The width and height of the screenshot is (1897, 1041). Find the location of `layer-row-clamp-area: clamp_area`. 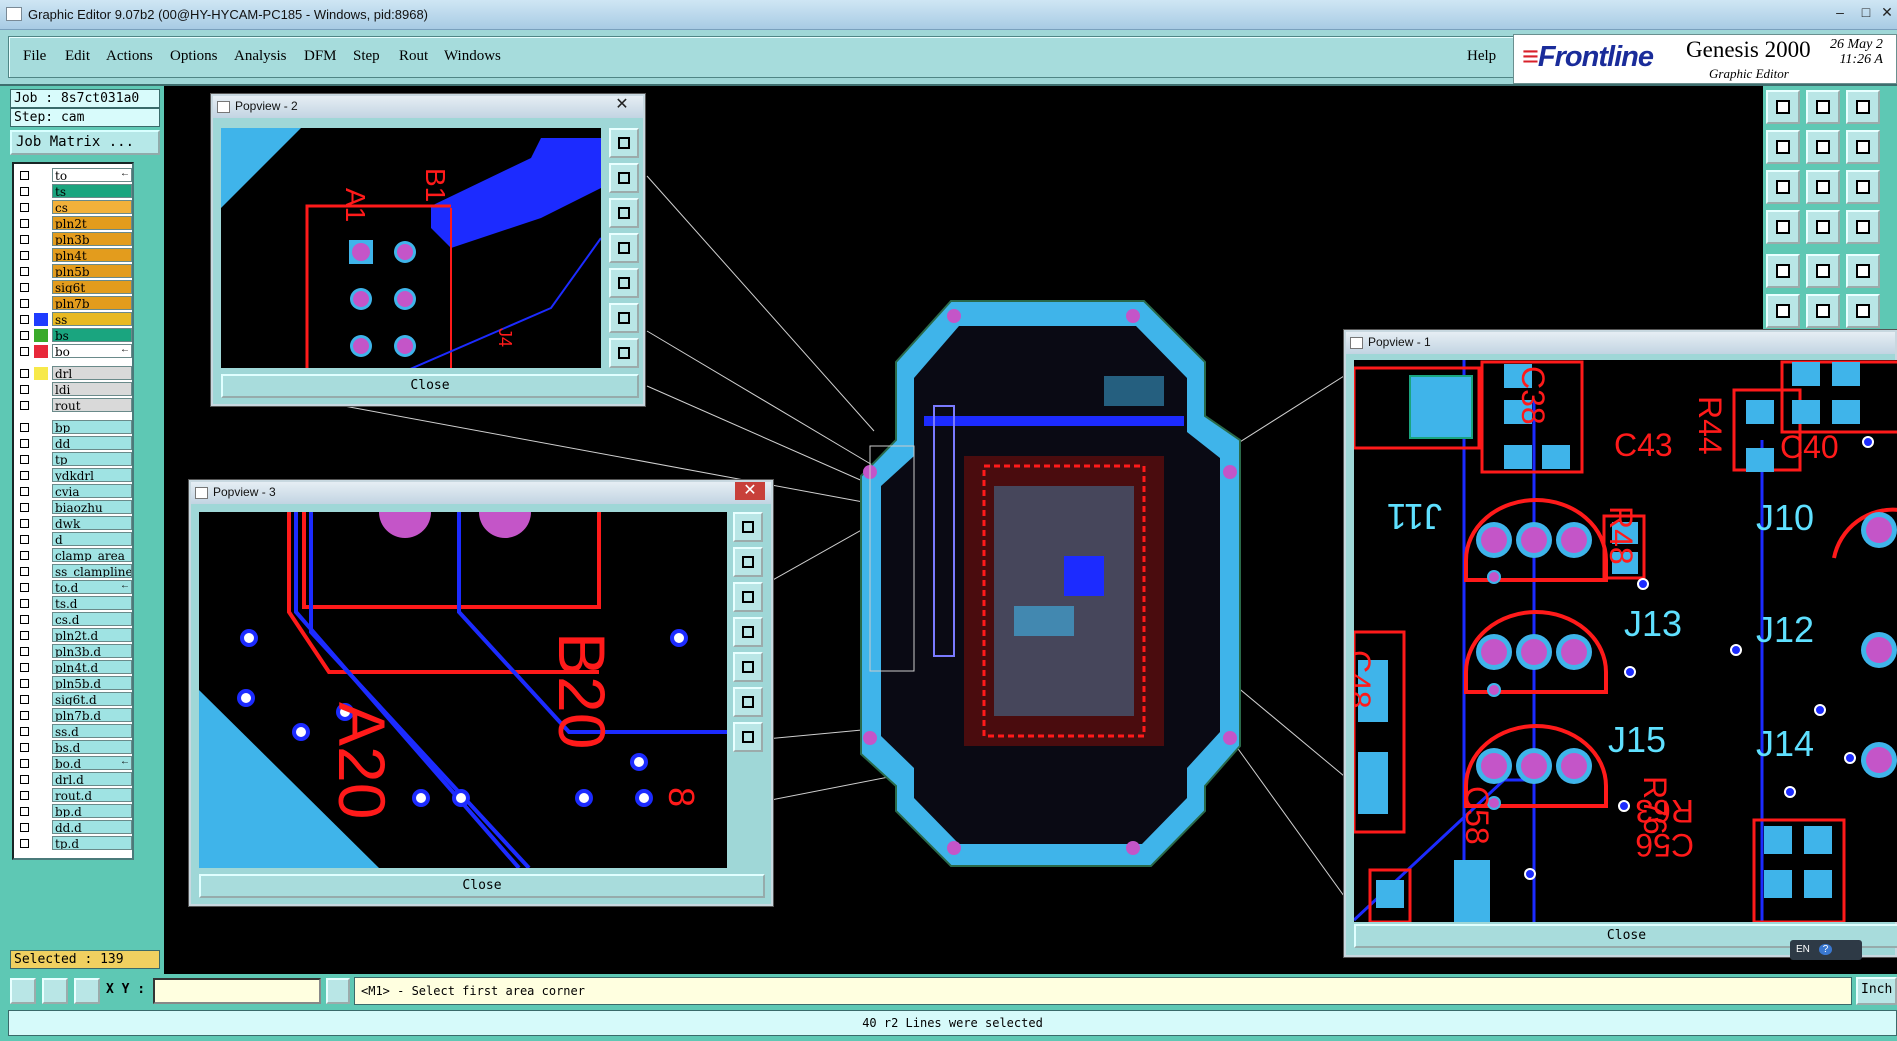

layer-row-clamp-area: clamp_area is located at coordinates (74, 555).